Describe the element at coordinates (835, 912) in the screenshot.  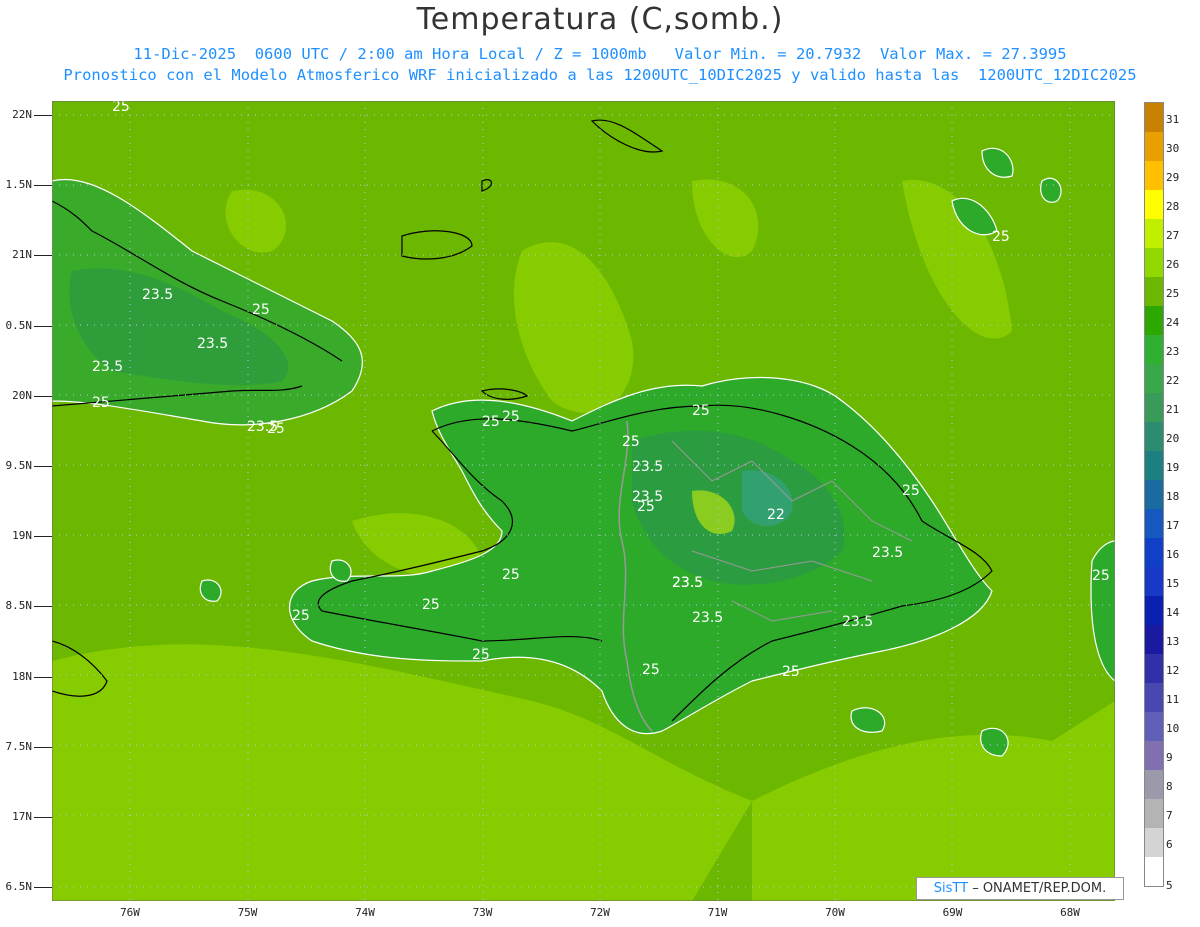
I see `lon-label: 70W` at that location.